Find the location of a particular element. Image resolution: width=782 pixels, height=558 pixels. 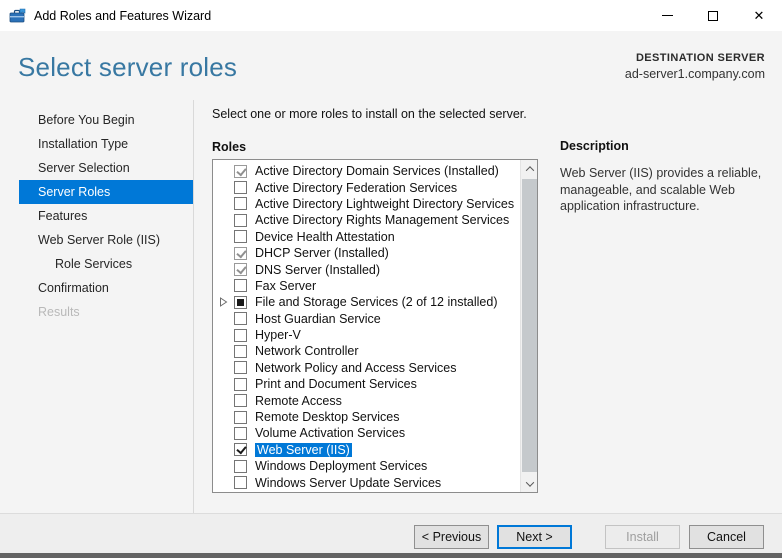

role-checkbox-windows-server-update-services is located at coordinates (240, 483).